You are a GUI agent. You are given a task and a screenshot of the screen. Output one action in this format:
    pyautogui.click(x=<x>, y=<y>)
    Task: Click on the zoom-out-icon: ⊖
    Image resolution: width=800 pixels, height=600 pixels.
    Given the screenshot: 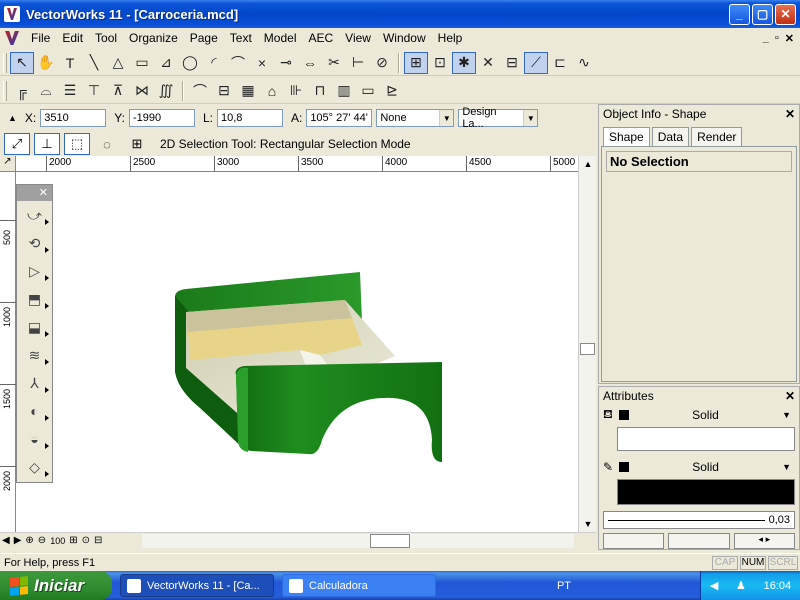 What is the action you would take?
    pyautogui.click(x=42, y=540)
    